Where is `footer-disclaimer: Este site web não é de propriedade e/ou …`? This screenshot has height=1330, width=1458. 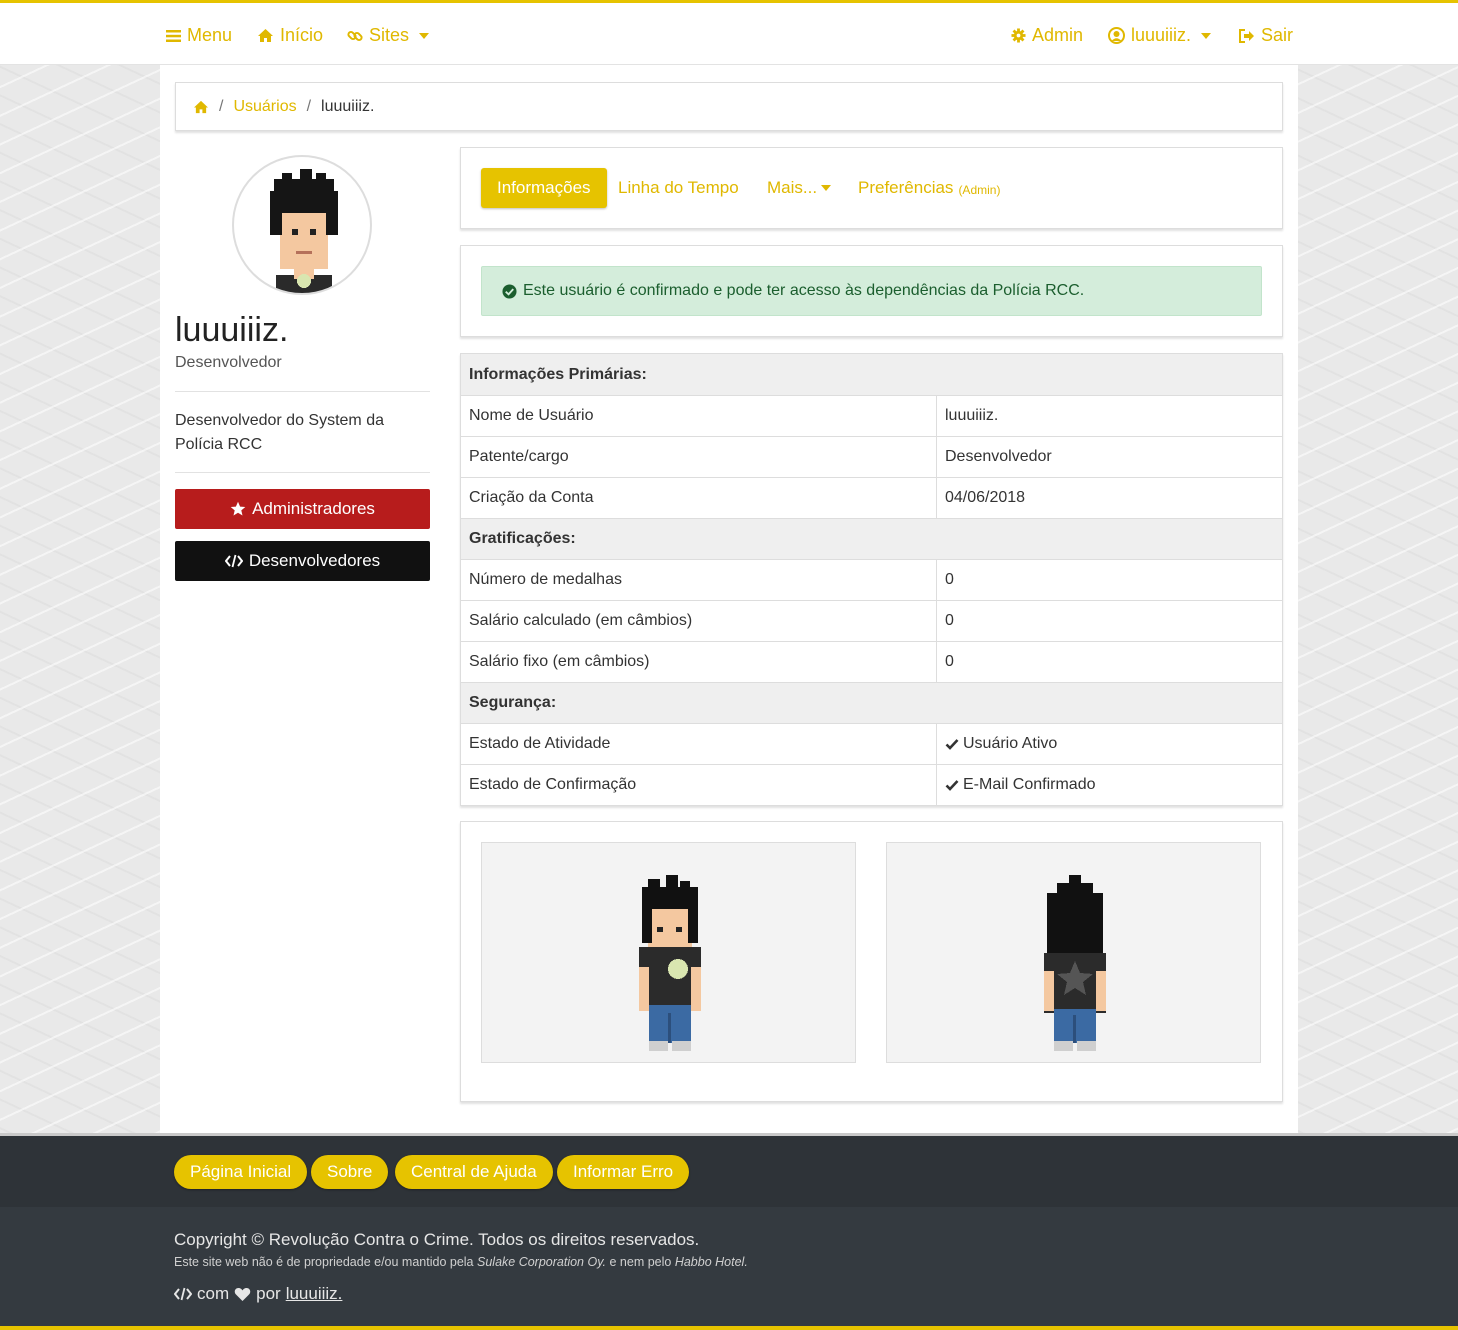
footer-disclaimer: Este site web não é de propriedade e/ou … is located at coordinates (461, 1262).